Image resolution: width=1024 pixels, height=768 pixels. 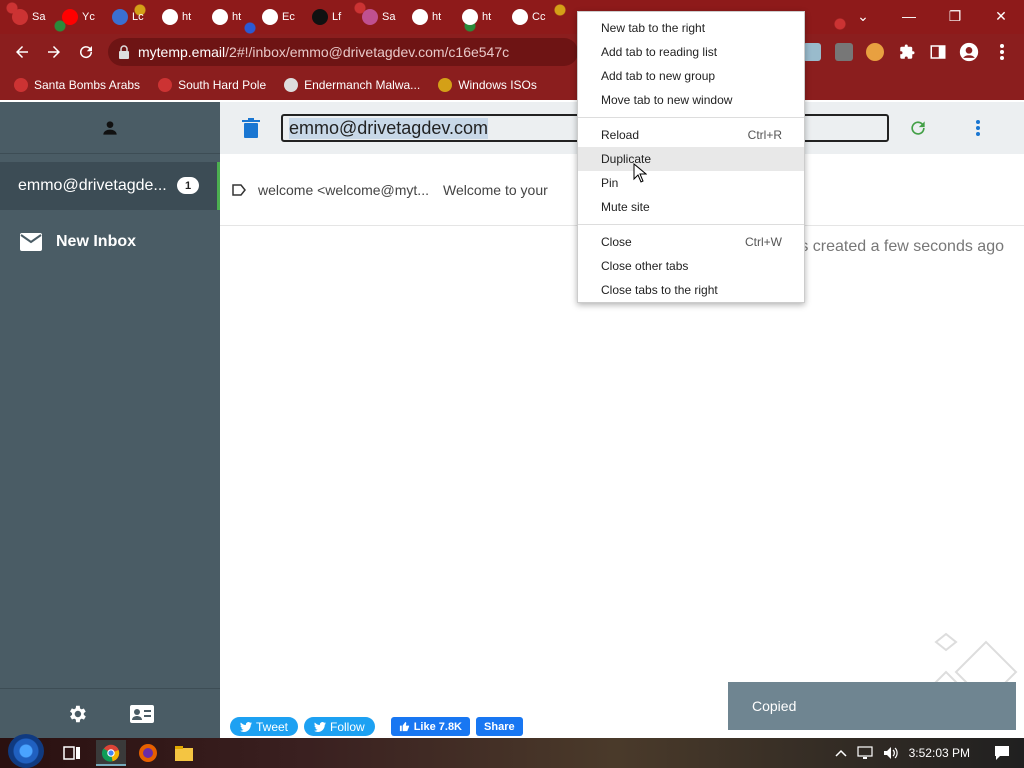 What do you see at coordinates (148, 753) in the screenshot?
I see `firefox-icon` at bounding box center [148, 753].